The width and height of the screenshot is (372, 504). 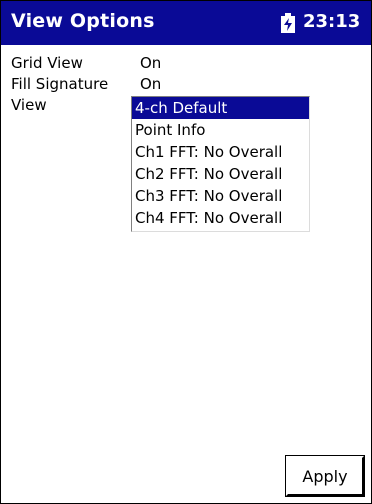 What do you see at coordinates (150, 84) in the screenshot?
I see `fill-signature-value: On` at bounding box center [150, 84].